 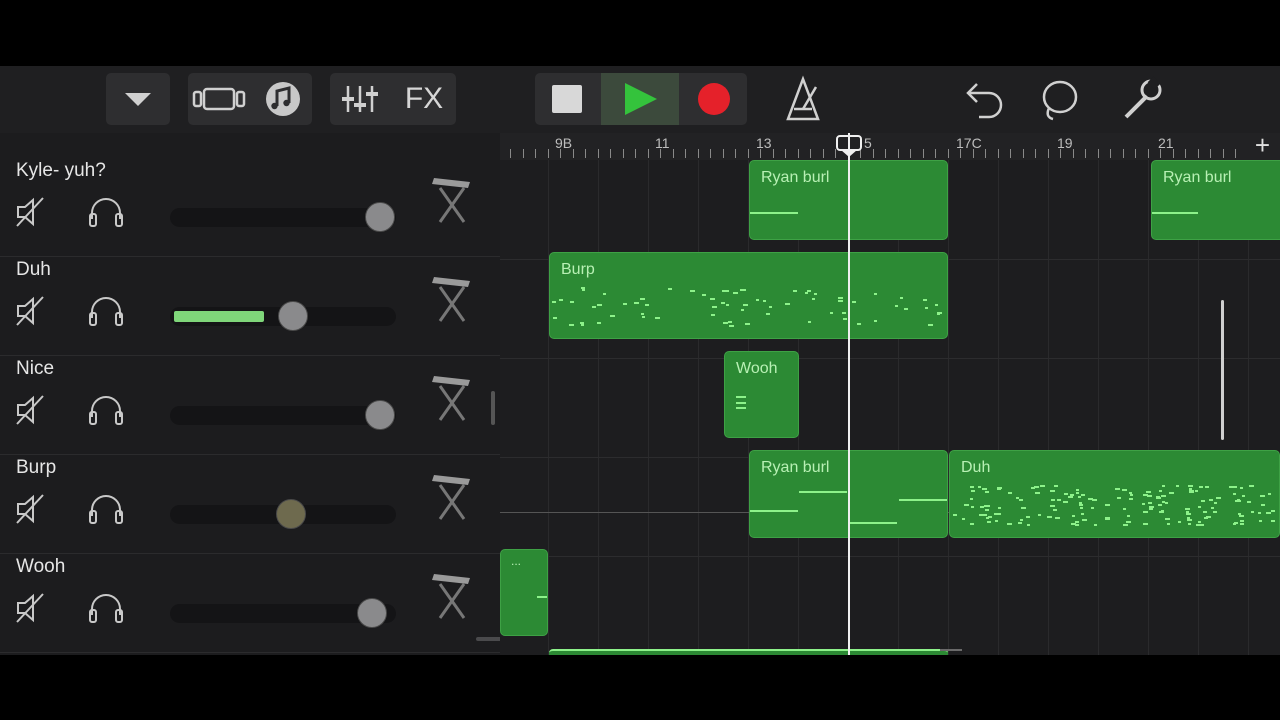 What do you see at coordinates (976, 467) in the screenshot?
I see `region-label: Duh` at bounding box center [976, 467].